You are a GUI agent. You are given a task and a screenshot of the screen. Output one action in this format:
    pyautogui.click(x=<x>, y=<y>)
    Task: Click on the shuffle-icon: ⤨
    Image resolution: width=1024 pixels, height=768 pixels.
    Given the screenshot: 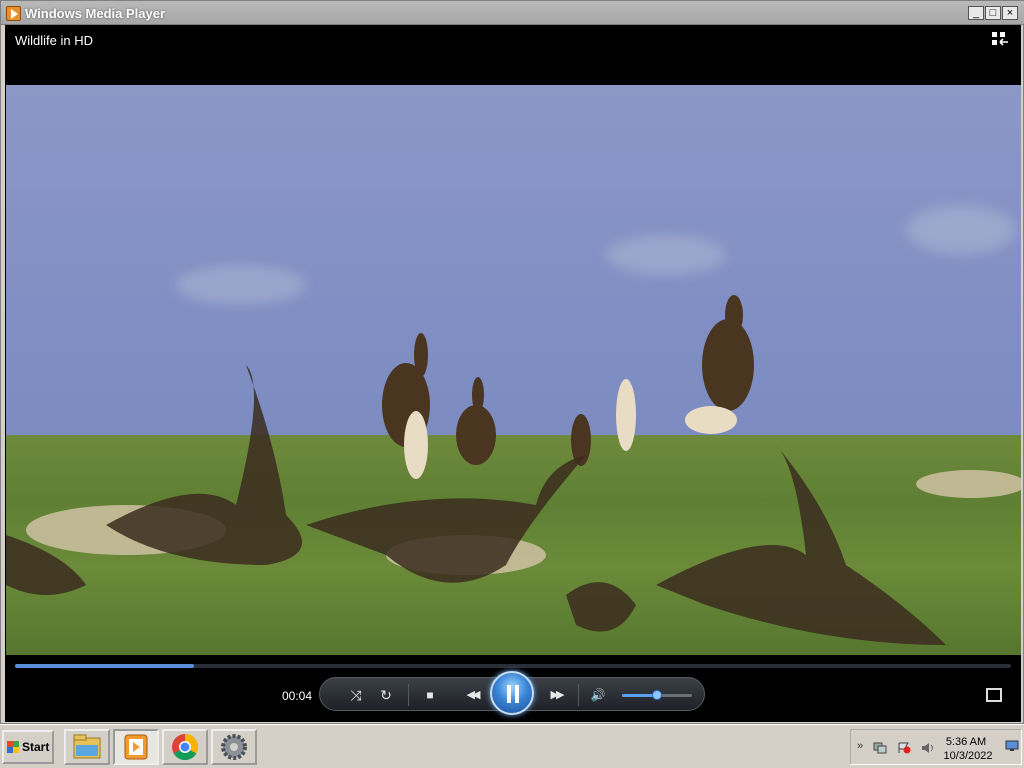 What is the action you would take?
    pyautogui.click(x=356, y=695)
    